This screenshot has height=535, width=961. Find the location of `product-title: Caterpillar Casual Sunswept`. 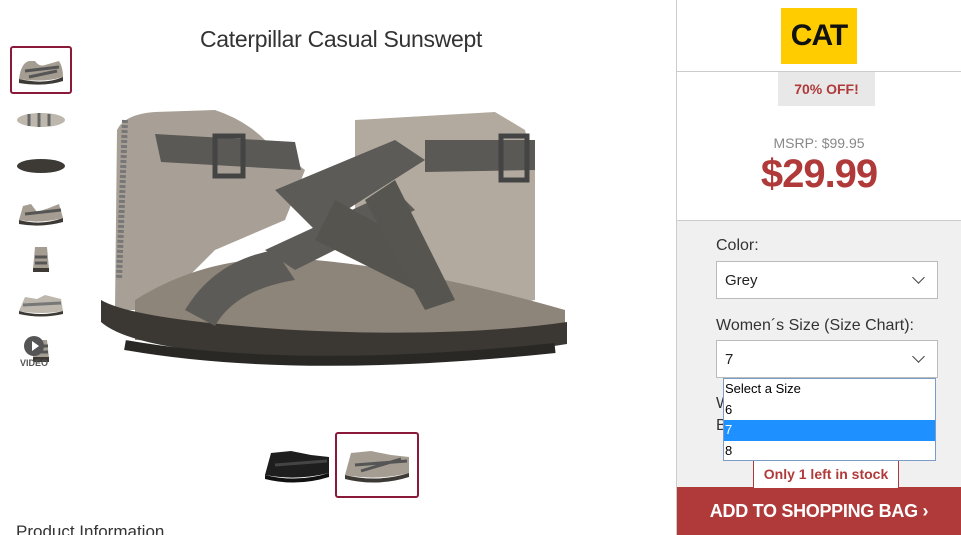

product-title: Caterpillar Casual Sunswept is located at coordinates (341, 39).